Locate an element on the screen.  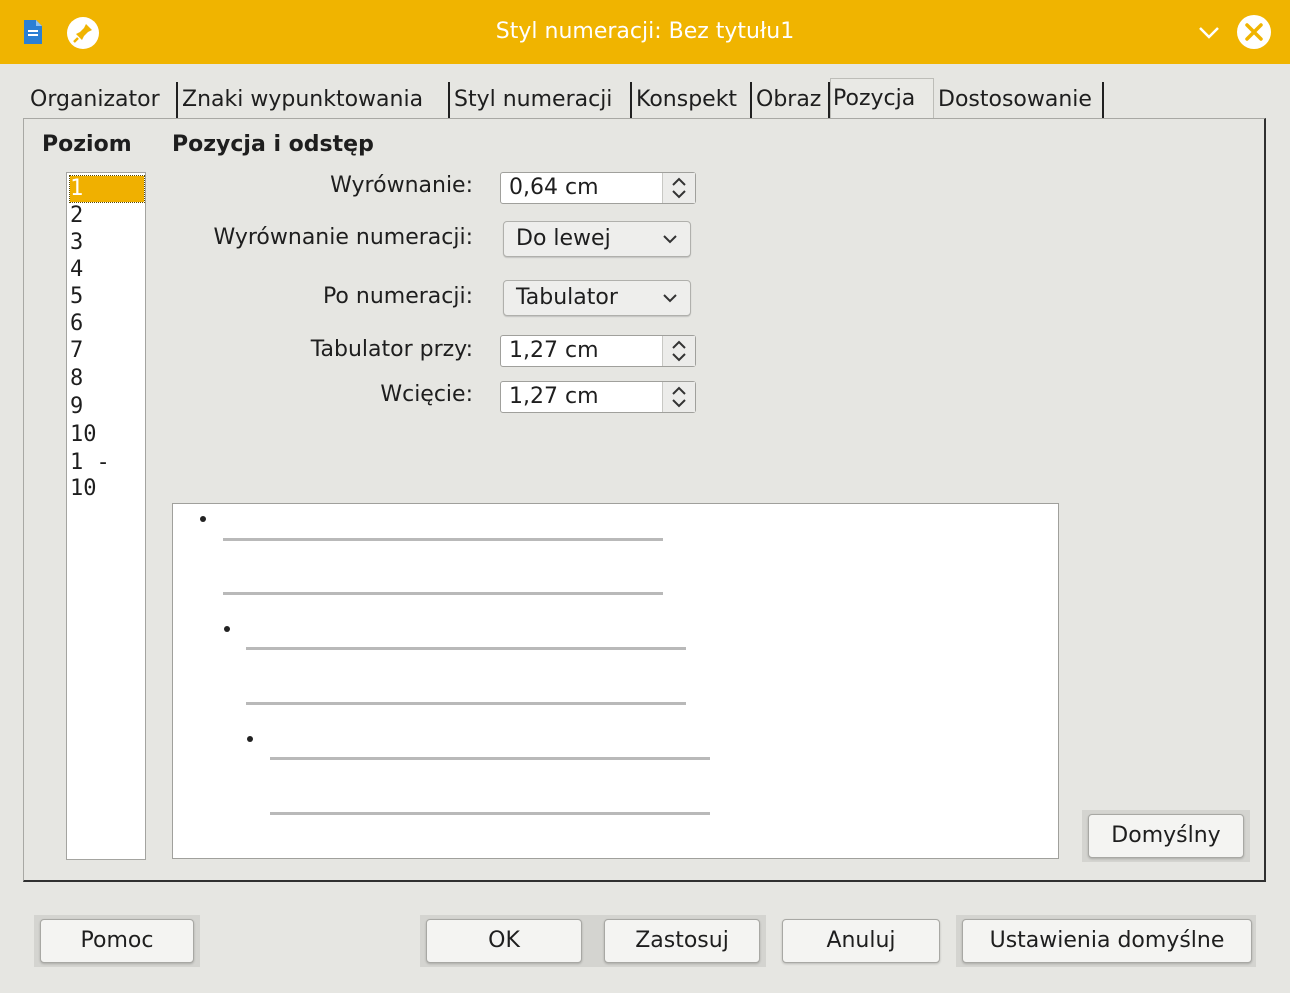
tab-stop-label: Tabulator przy: is located at coordinates (391, 349).